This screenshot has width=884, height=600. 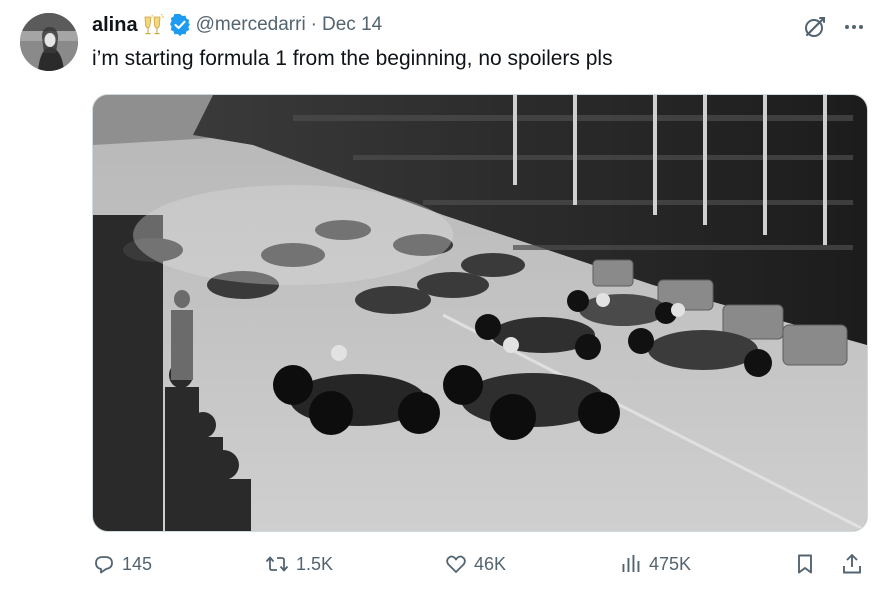 What do you see at coordinates (104, 565) in the screenshot?
I see `reply-icon` at bounding box center [104, 565].